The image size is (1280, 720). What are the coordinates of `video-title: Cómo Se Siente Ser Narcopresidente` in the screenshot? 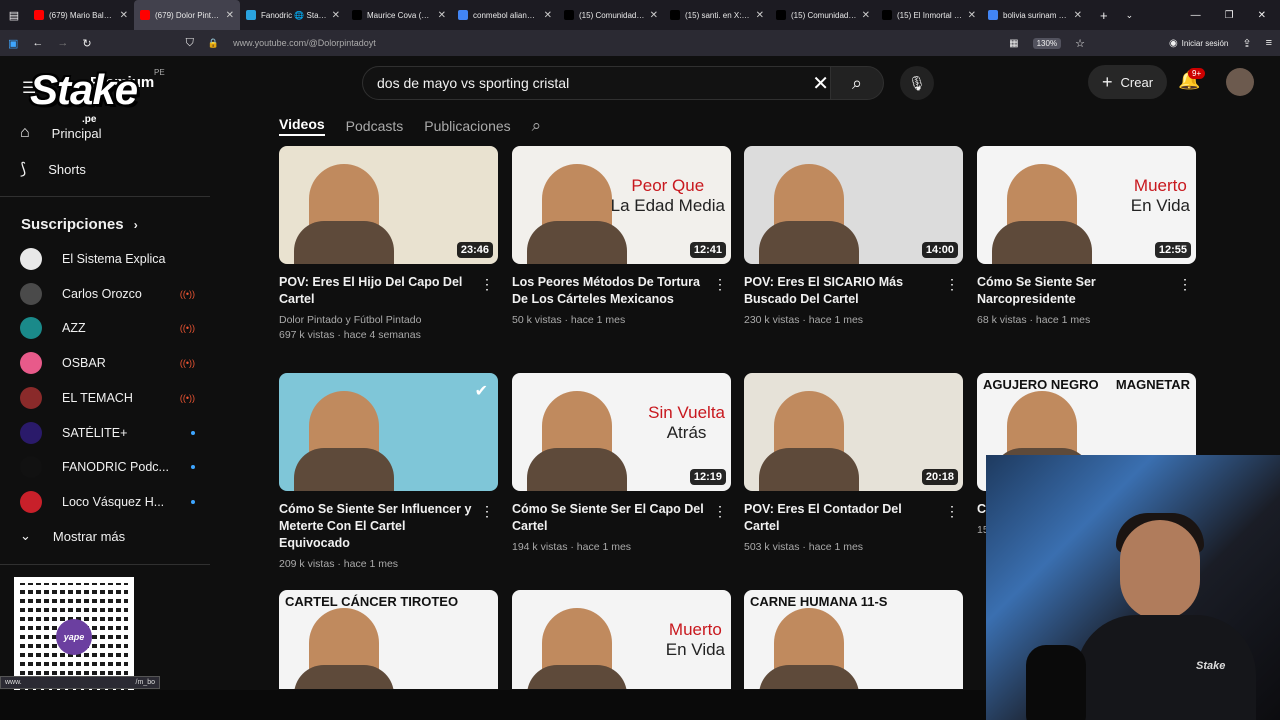 It's located at (1086, 291).